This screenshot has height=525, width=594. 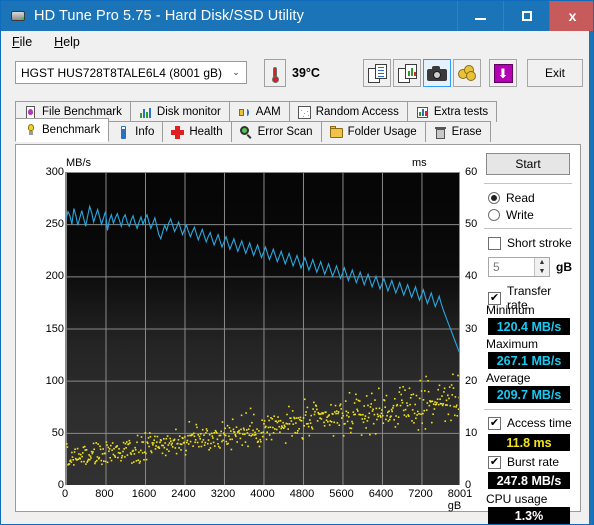 What do you see at coordinates (480, 16) in the screenshot?
I see `minimize-button` at bounding box center [480, 16].